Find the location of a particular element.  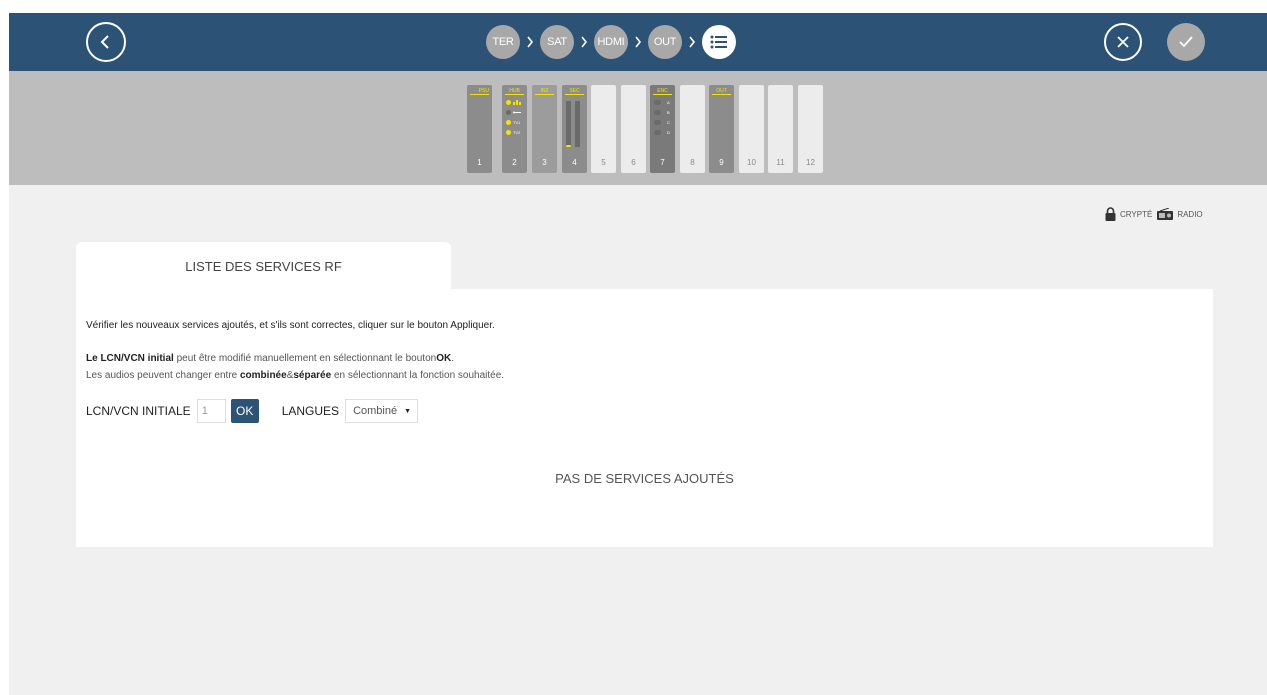

port-label: B is located at coordinates (668, 112).